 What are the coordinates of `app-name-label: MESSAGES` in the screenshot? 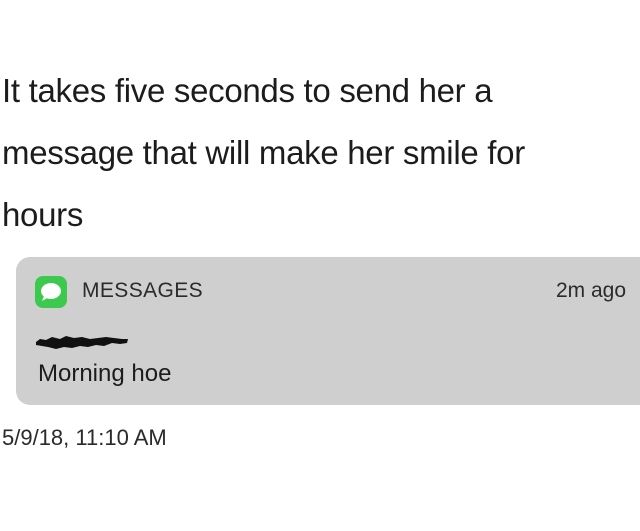 It's located at (143, 290).